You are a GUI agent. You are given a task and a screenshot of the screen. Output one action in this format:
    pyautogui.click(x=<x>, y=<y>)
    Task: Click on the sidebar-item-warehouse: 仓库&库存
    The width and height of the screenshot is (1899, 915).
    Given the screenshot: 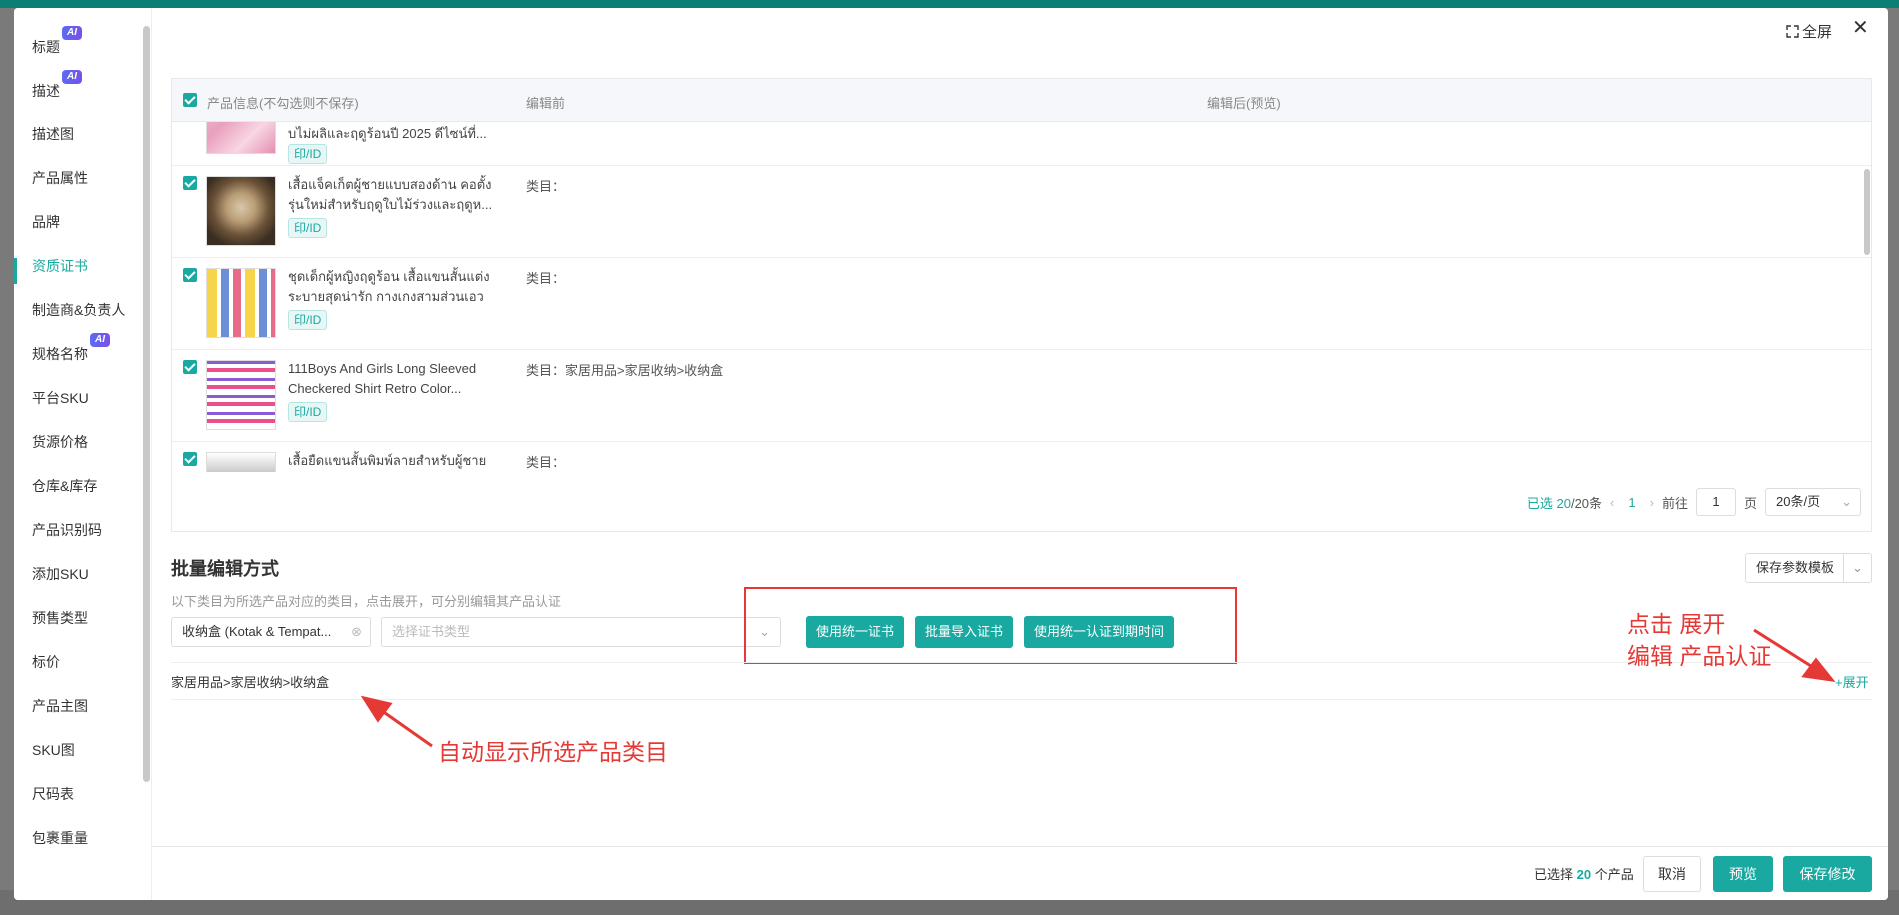 What is the action you would take?
    pyautogui.click(x=64, y=486)
    